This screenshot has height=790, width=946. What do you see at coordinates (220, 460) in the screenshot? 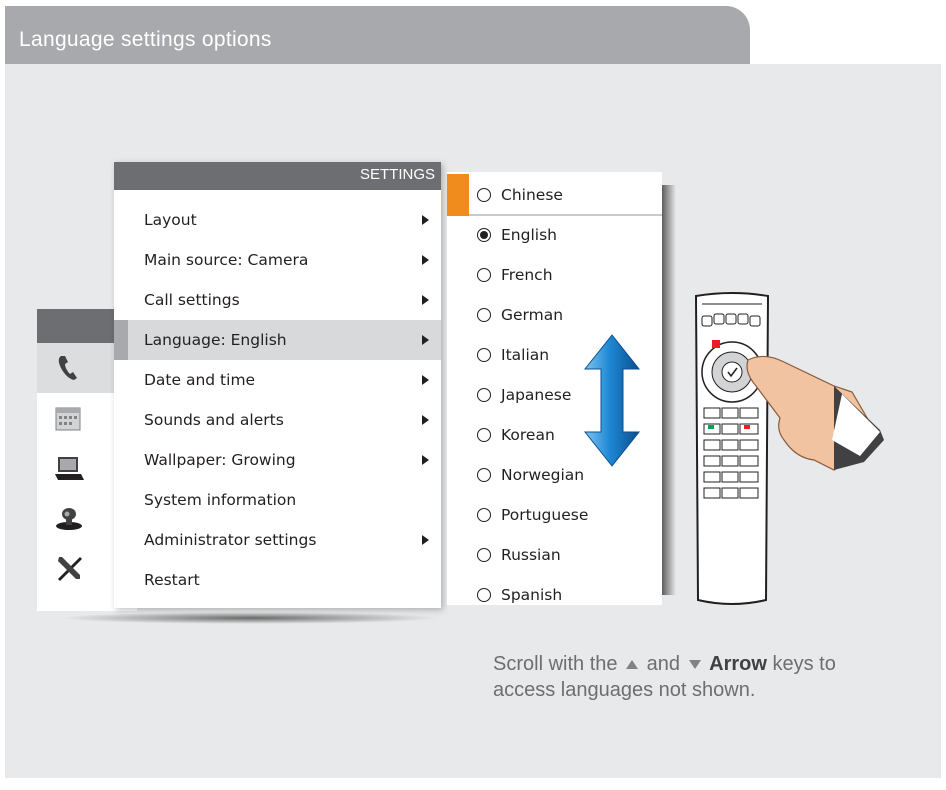
I see `menu-item-label: Wallpaper: Growing` at bounding box center [220, 460].